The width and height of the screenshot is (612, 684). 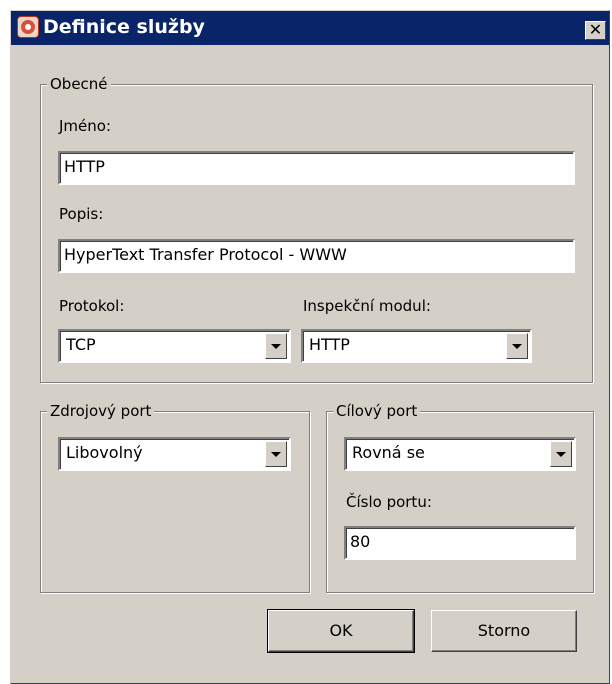 What do you see at coordinates (416, 346) in the screenshot?
I see `inspection-module-select: HTTP` at bounding box center [416, 346].